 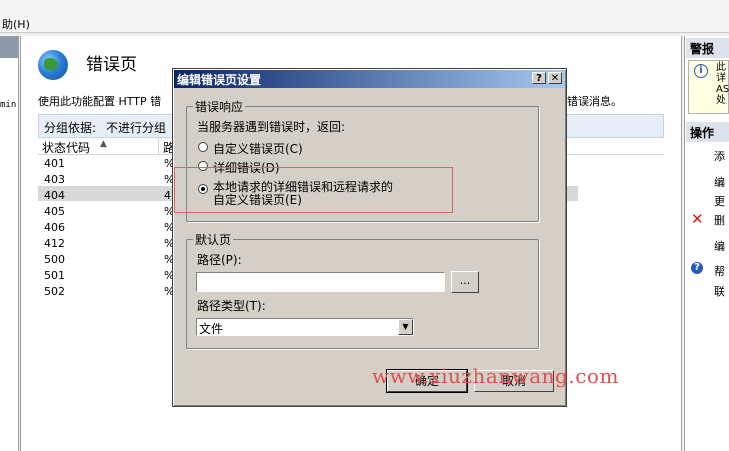 What do you see at coordinates (211, 329) in the screenshot?
I see `path-type-value: 文件` at bounding box center [211, 329].